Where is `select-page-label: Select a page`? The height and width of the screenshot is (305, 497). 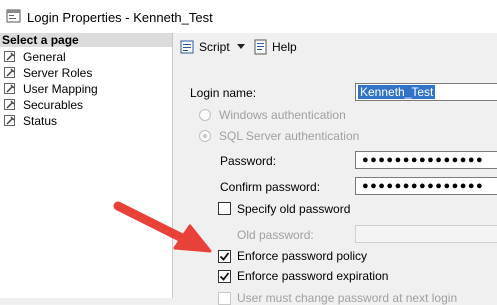 select-page-label: Select a page is located at coordinates (40, 40).